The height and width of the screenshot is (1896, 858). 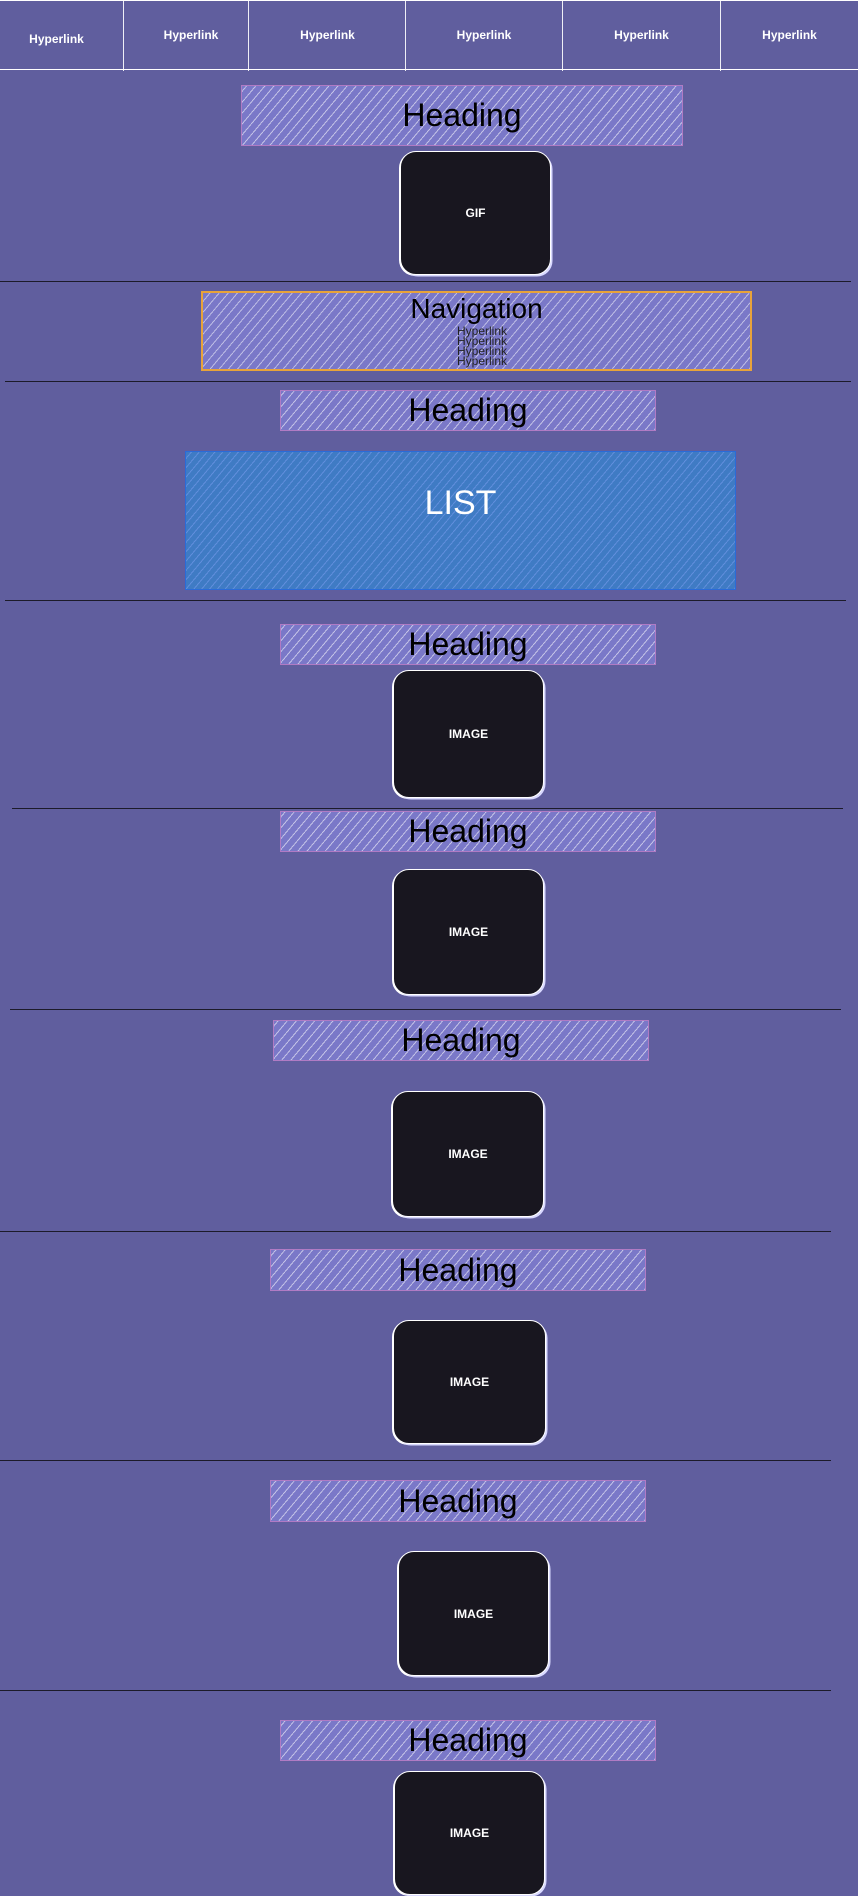 I want to click on gif-placeholder: GIF, so click(x=475, y=213).